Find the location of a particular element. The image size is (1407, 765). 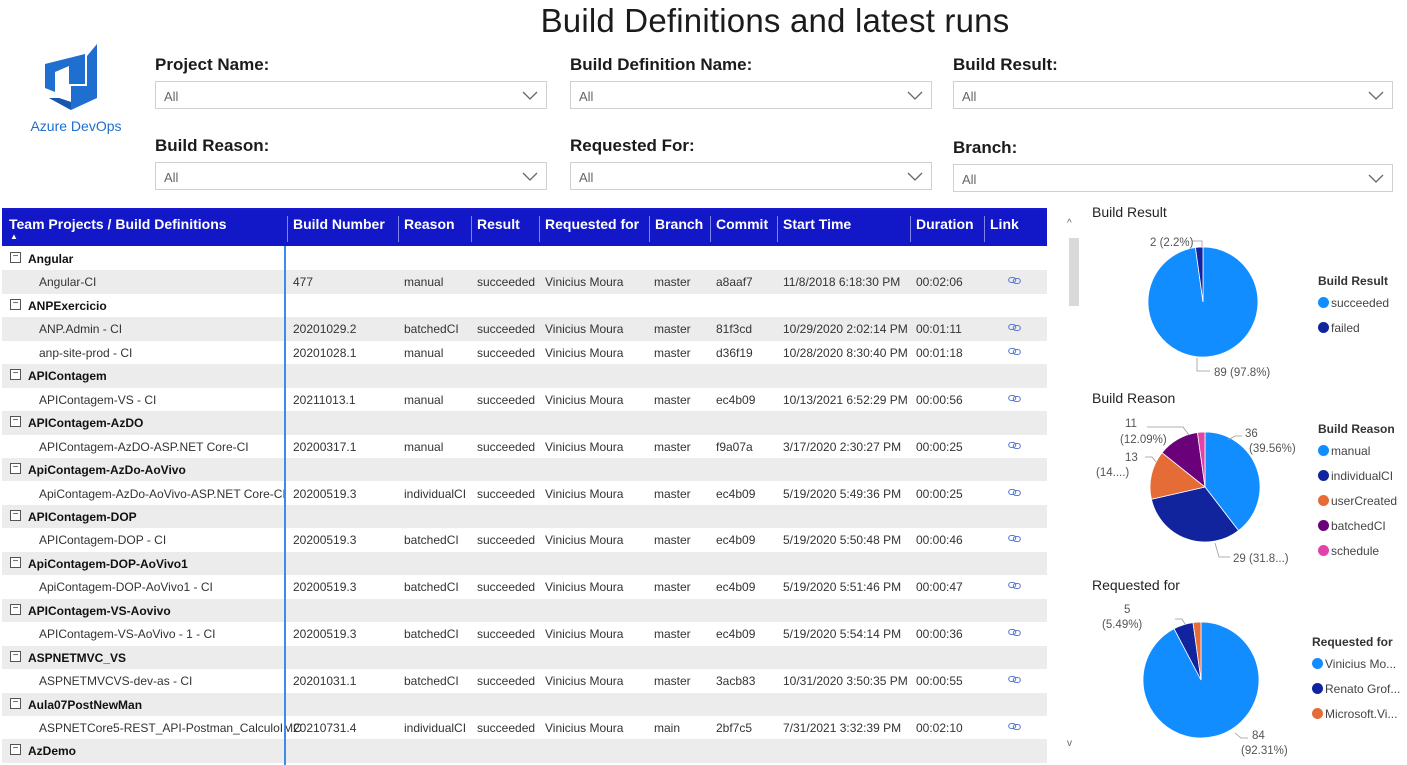

legend-item: batchedCI is located at coordinates (1357, 531).